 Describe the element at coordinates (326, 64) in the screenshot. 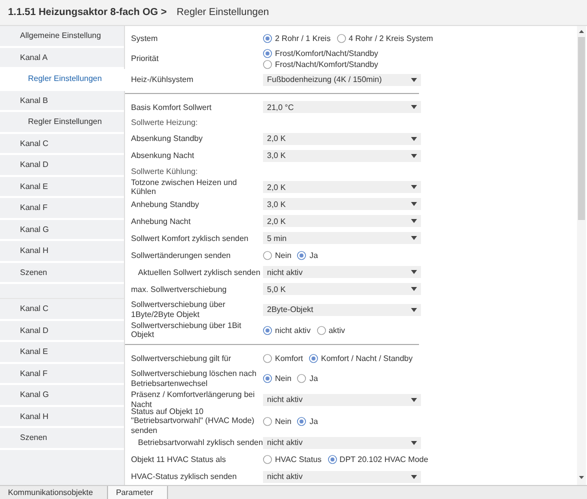

I see `radio-label: Frost/Nacht/Komfort/Standby` at that location.